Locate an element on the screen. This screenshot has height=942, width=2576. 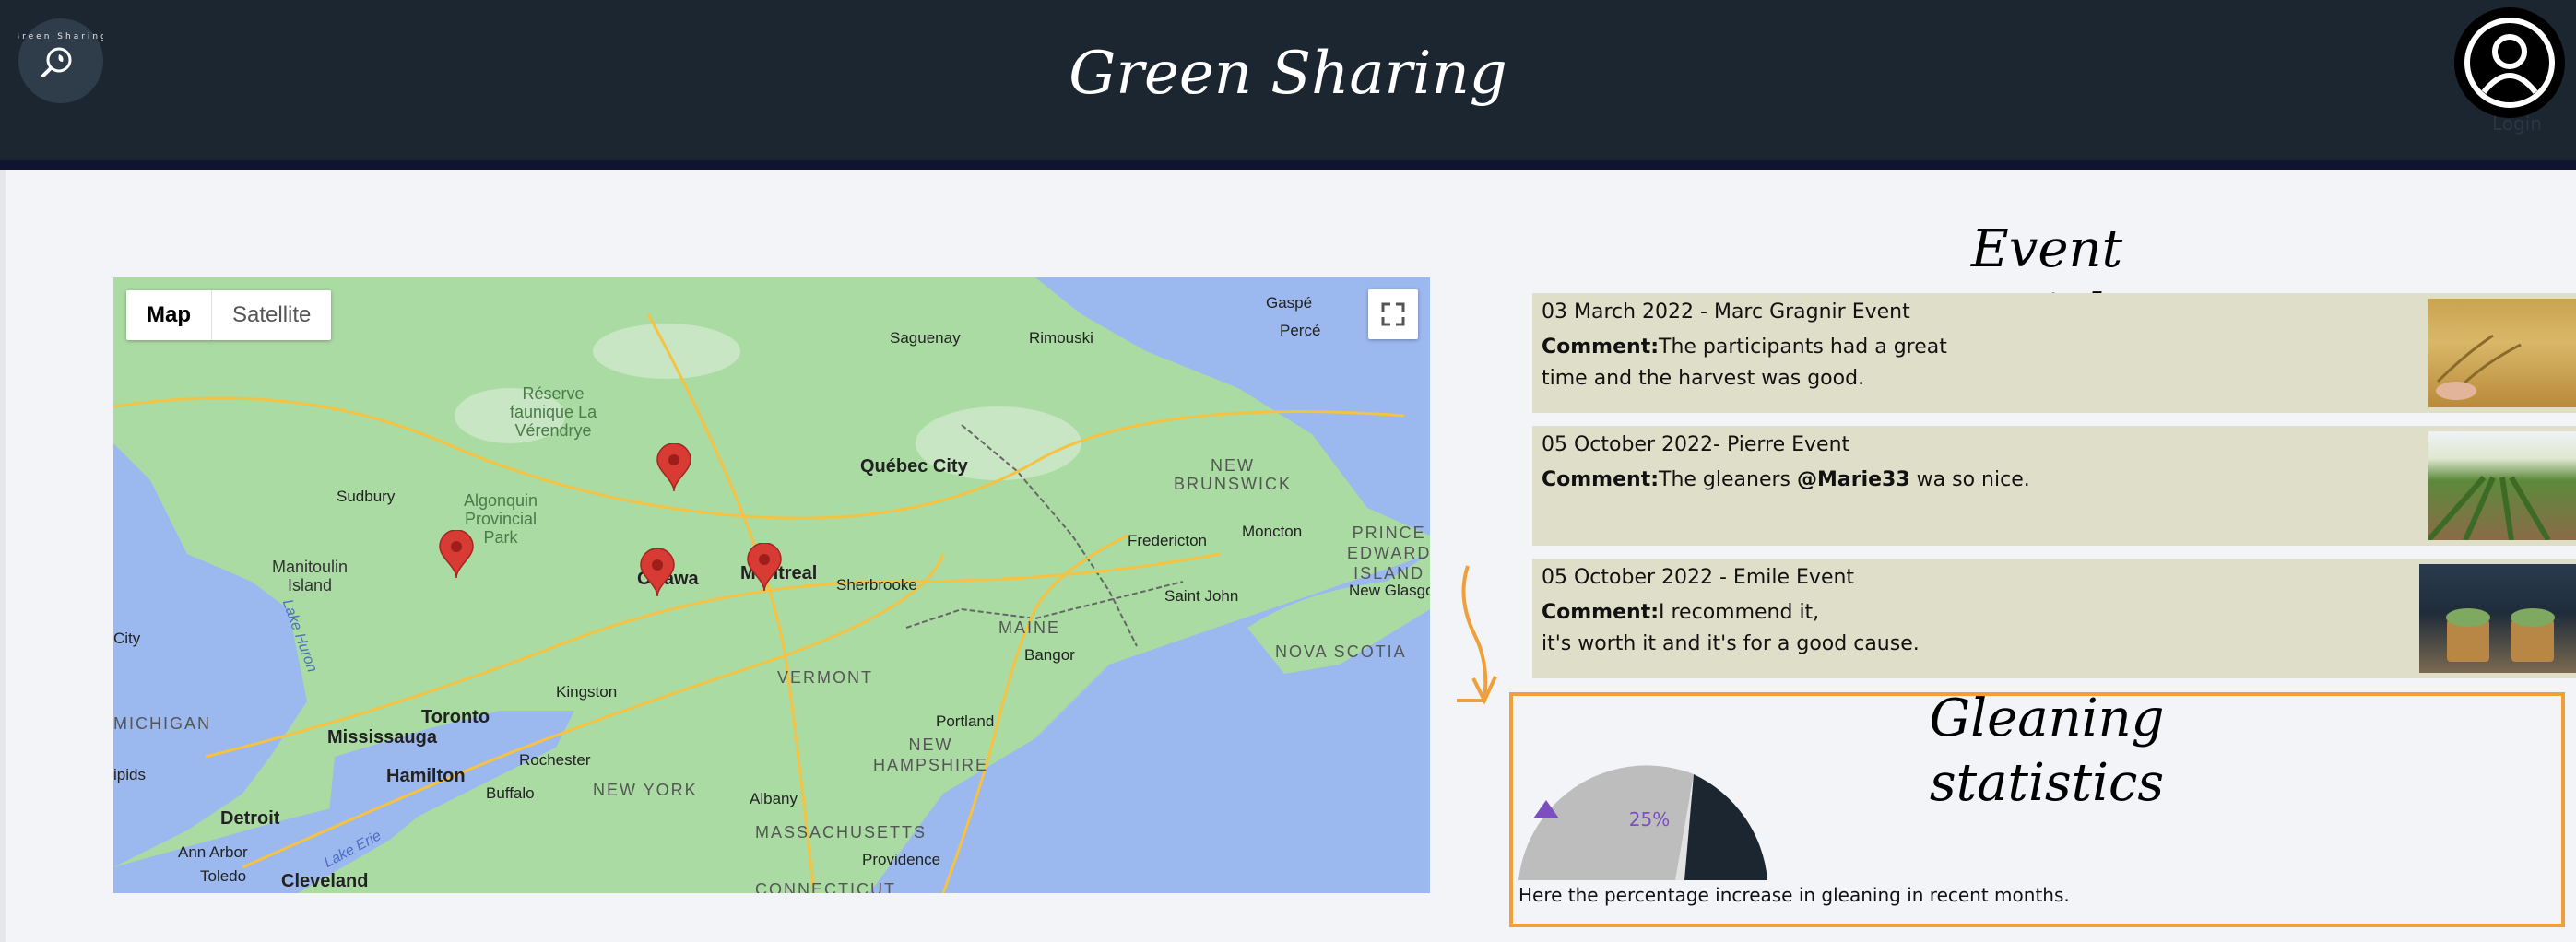
event-heading: 05 October 2022 - Emile Event is located at coordinates (1698, 577).